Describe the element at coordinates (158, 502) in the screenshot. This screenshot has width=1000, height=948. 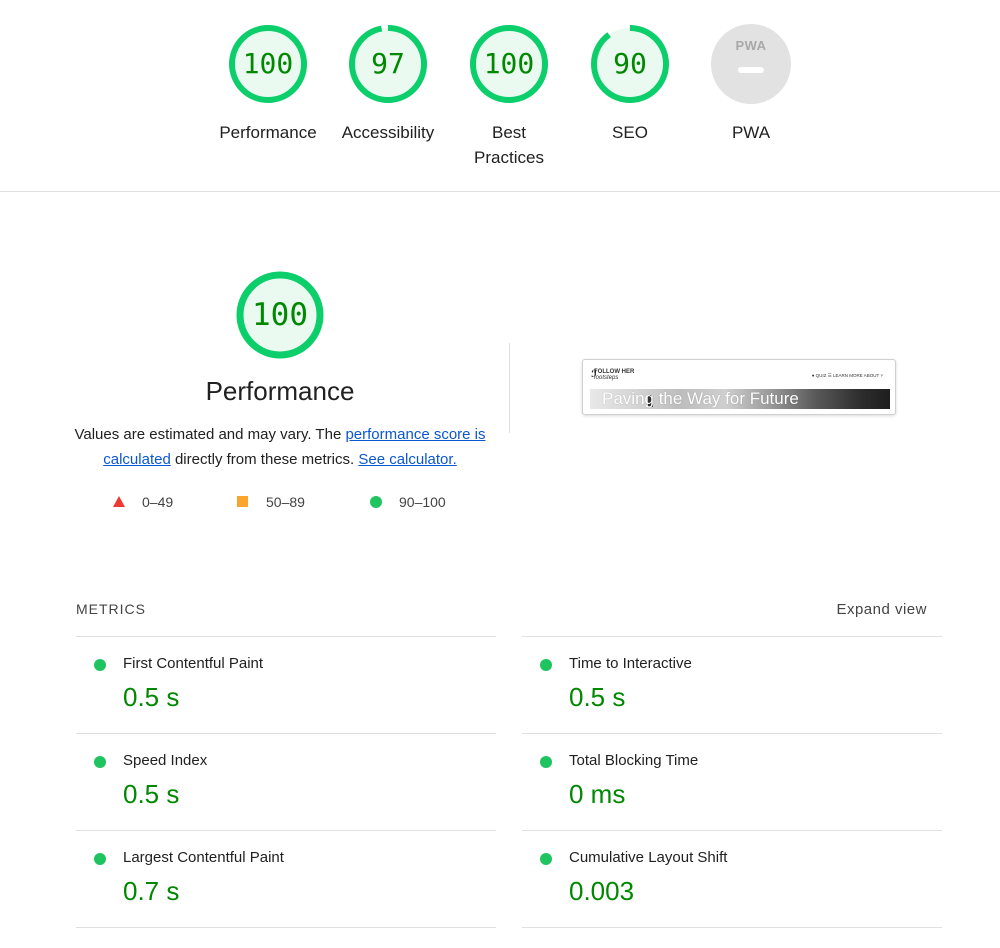
I see `legend-fail-label: 0–49` at that location.